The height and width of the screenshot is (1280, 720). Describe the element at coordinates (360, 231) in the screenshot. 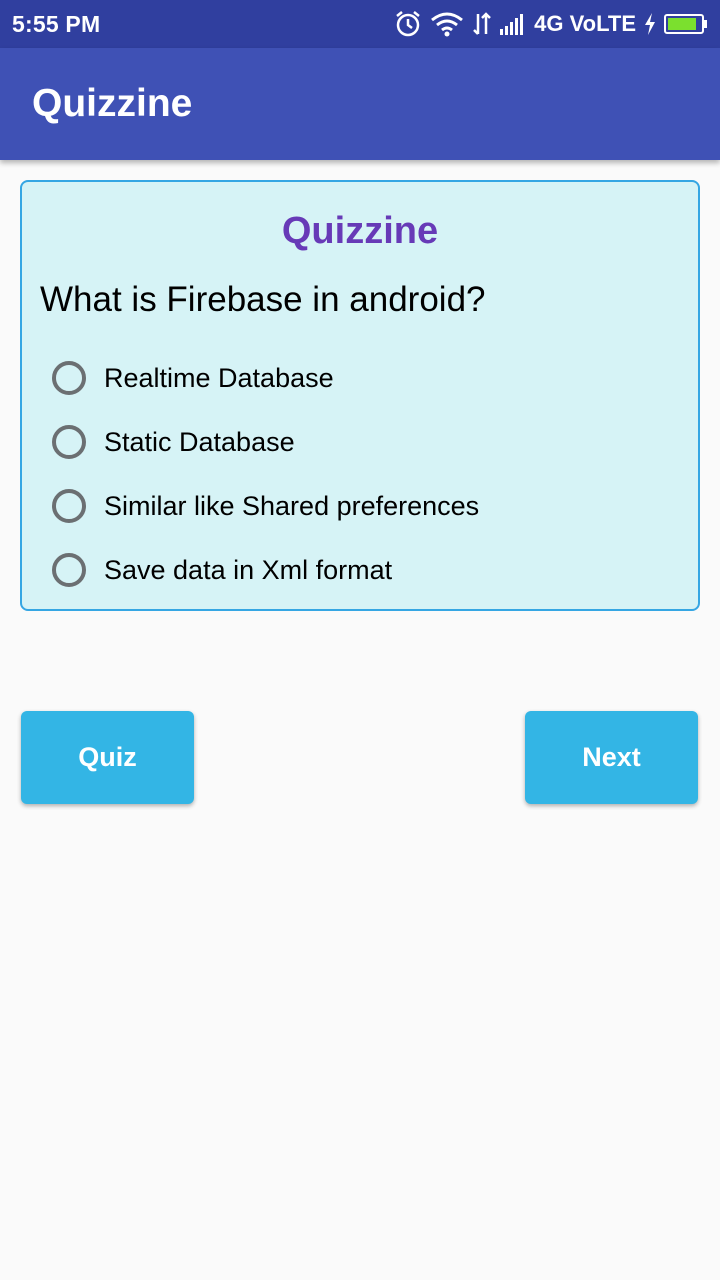

I see `quiz-title: Quizzine` at that location.